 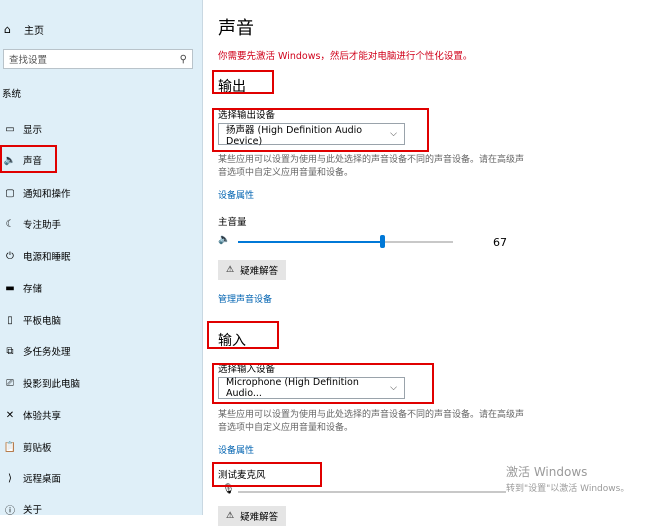 What do you see at coordinates (10, 193) in the screenshot?
I see `notification-icon: ▢` at bounding box center [10, 193].